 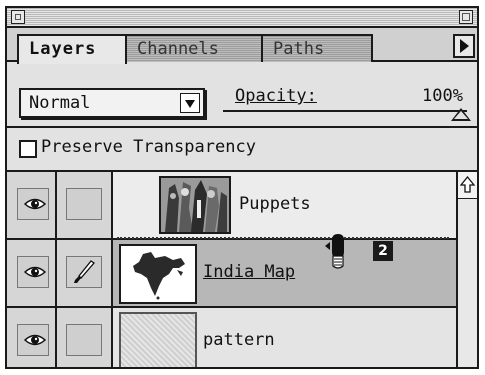 I want to click on arrow-up-icon, so click(x=467, y=184).